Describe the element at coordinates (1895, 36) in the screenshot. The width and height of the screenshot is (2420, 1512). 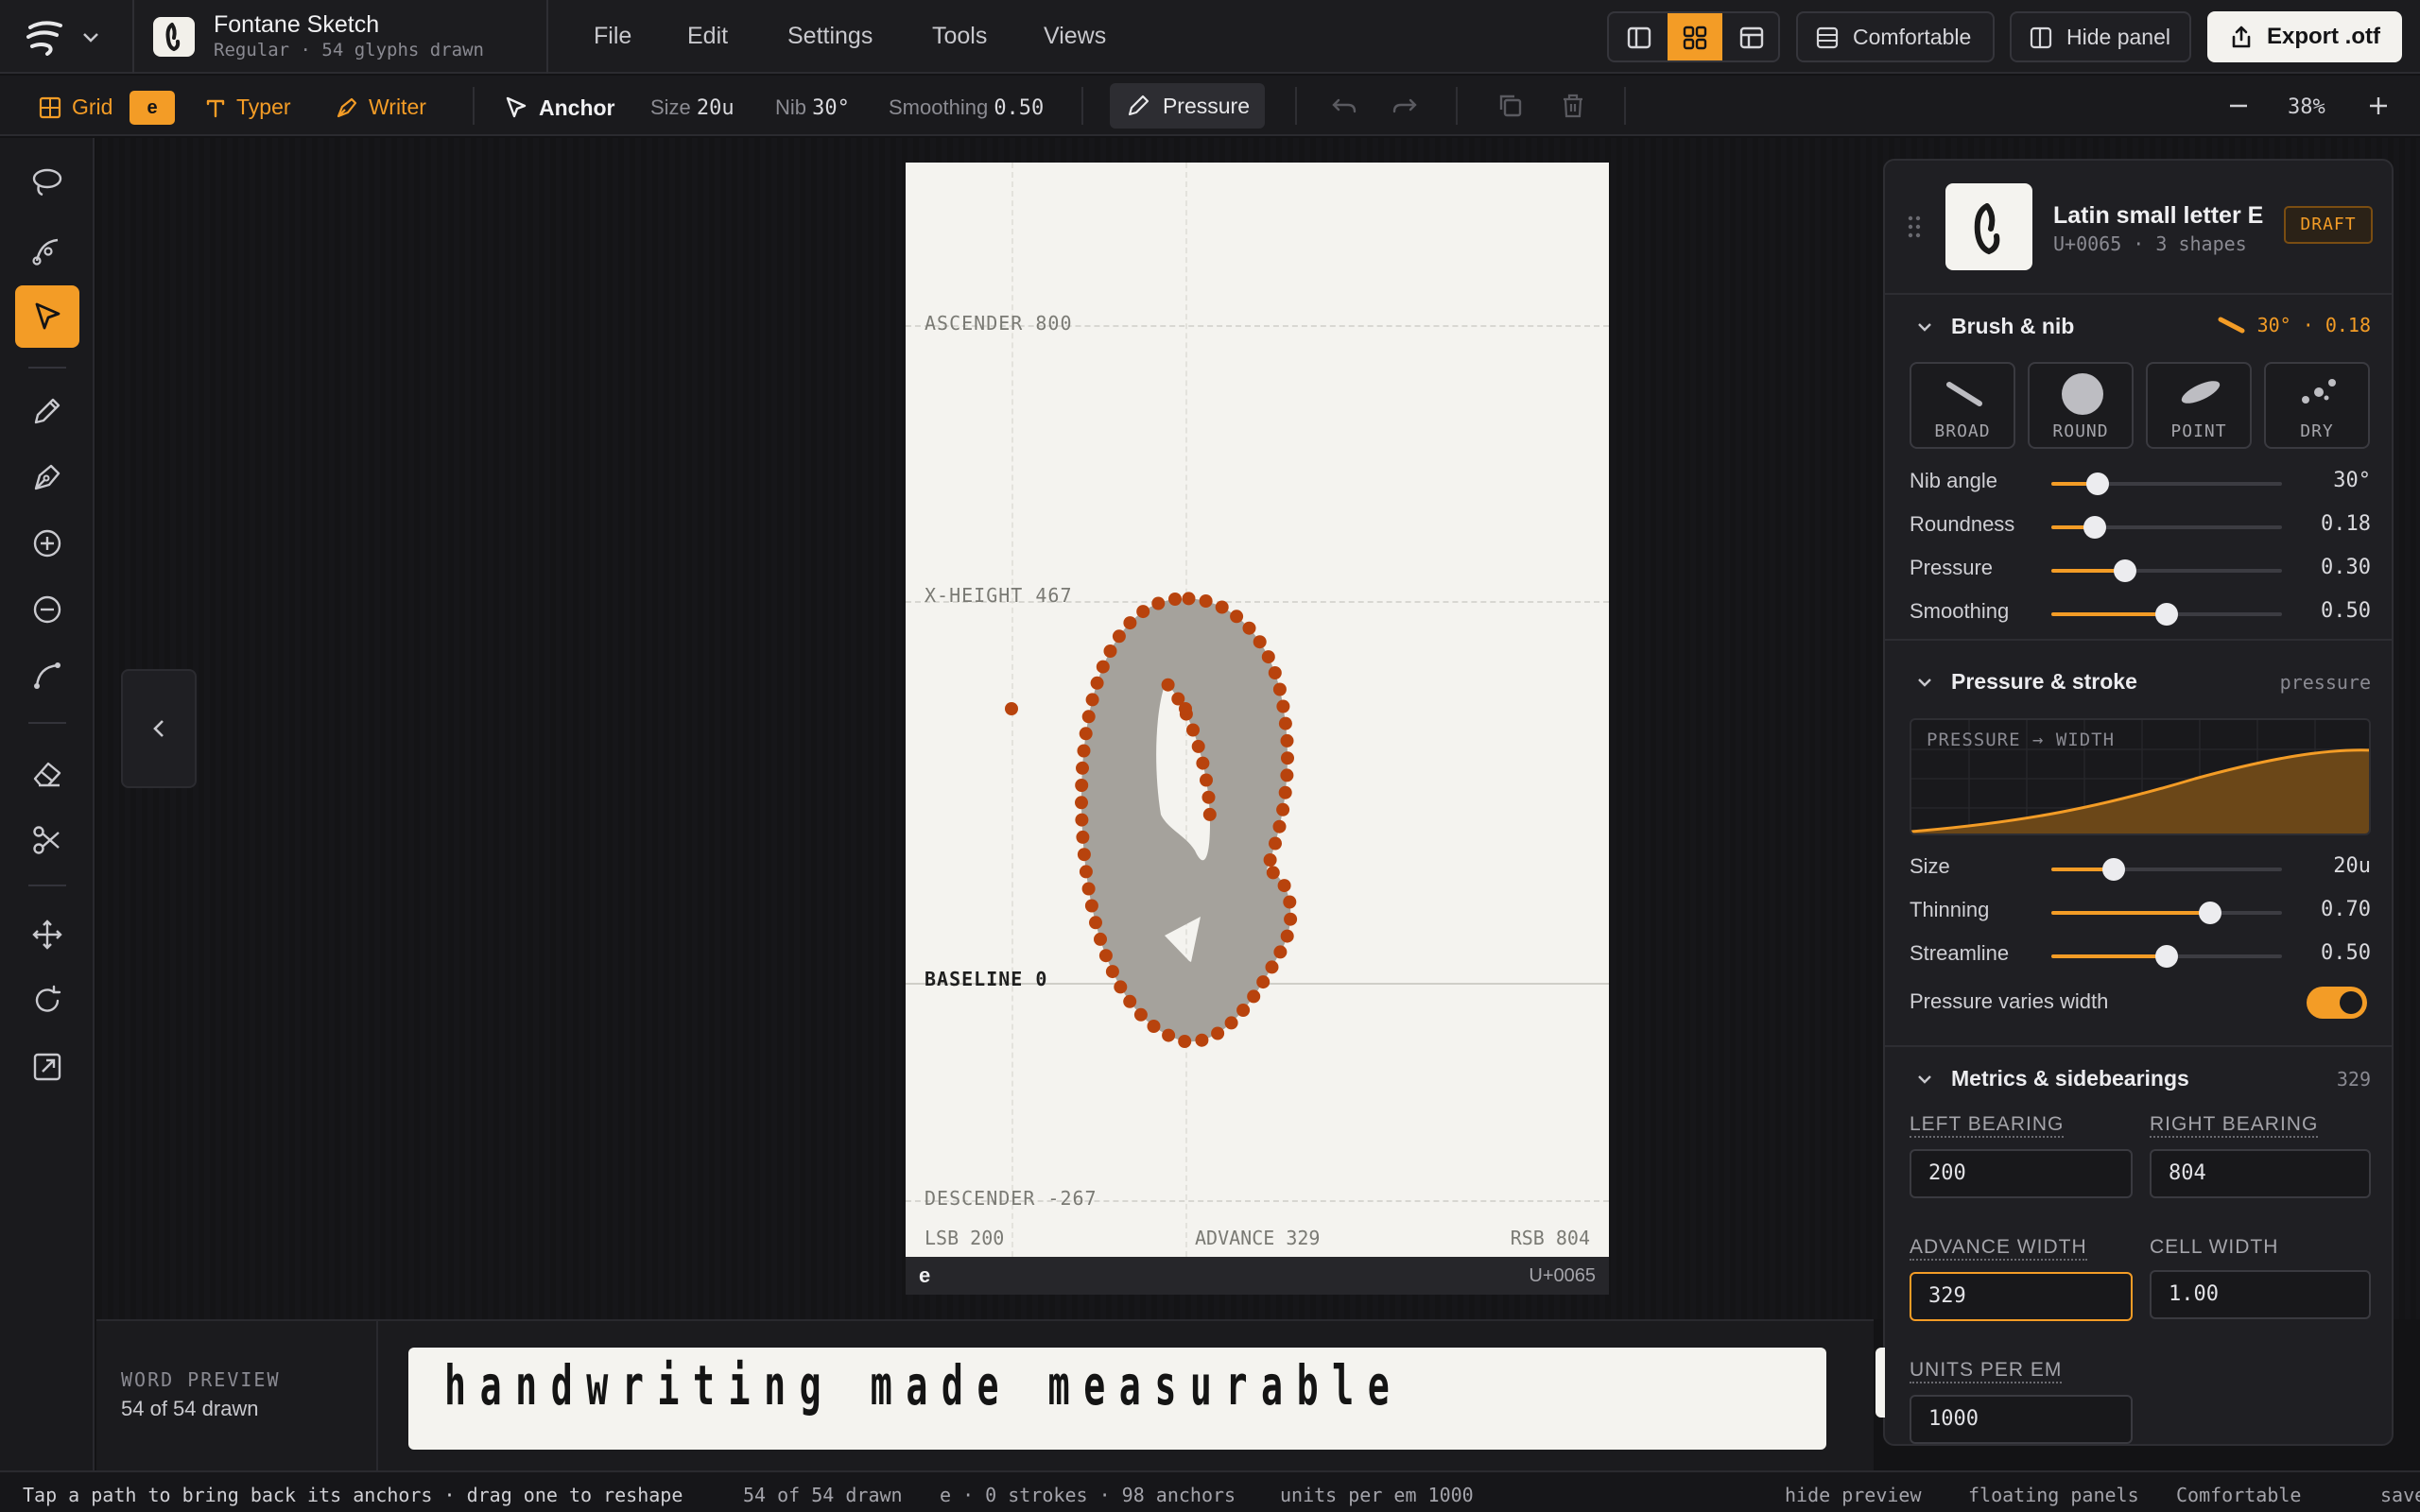
I see `density-button: Comfortable` at that location.